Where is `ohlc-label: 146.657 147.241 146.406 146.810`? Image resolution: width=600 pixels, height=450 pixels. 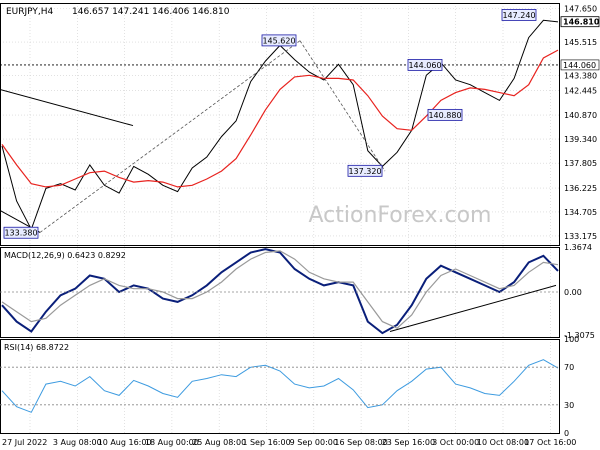 ohlc-label: 146.657 147.241 146.406 146.810 is located at coordinates (151, 12).